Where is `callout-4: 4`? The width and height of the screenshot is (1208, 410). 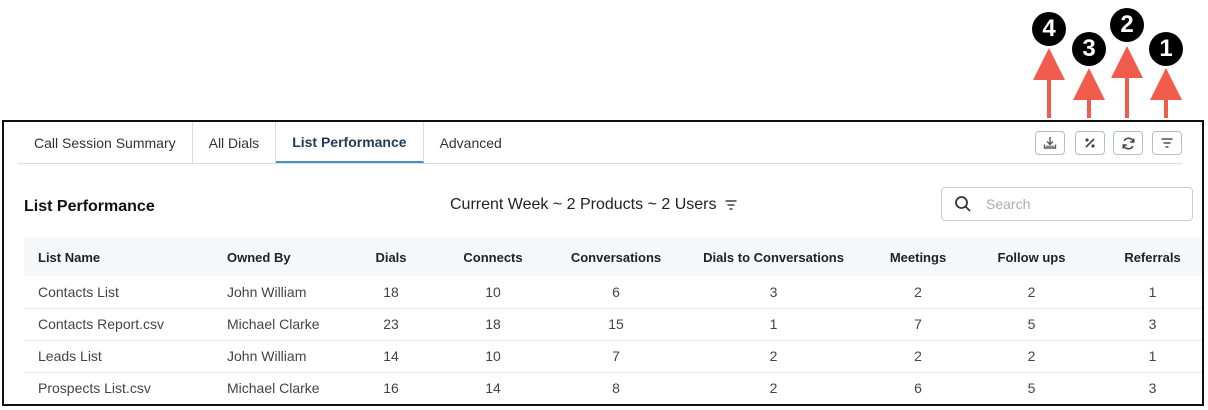
callout-4: 4 is located at coordinates (1049, 29).